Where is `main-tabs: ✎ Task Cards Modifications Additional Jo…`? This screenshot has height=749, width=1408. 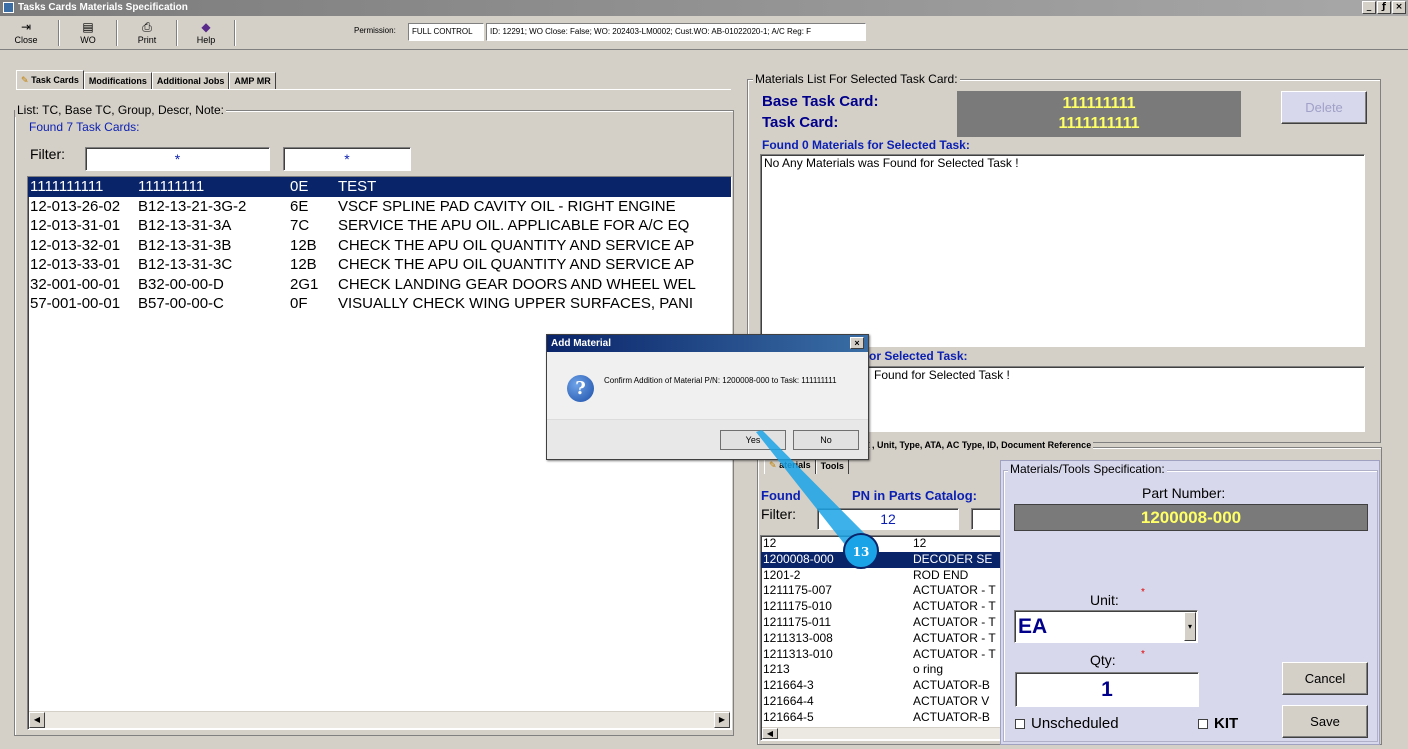 main-tabs: ✎ Task Cards Modifications Additional Jo… is located at coordinates (146, 80).